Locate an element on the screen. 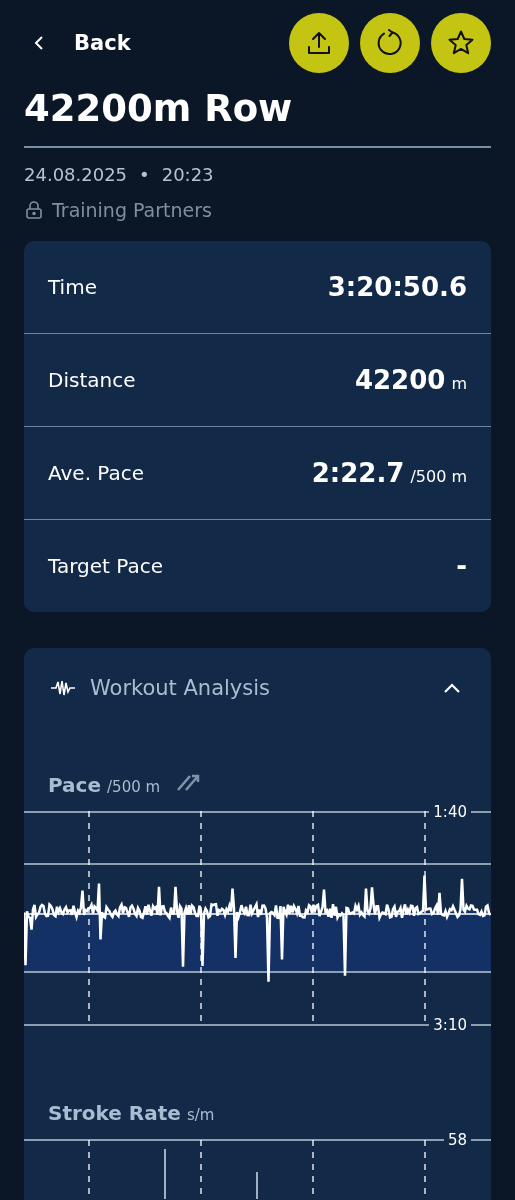 The width and height of the screenshot is (515, 1200). upload-icon is located at coordinates (319, 43).